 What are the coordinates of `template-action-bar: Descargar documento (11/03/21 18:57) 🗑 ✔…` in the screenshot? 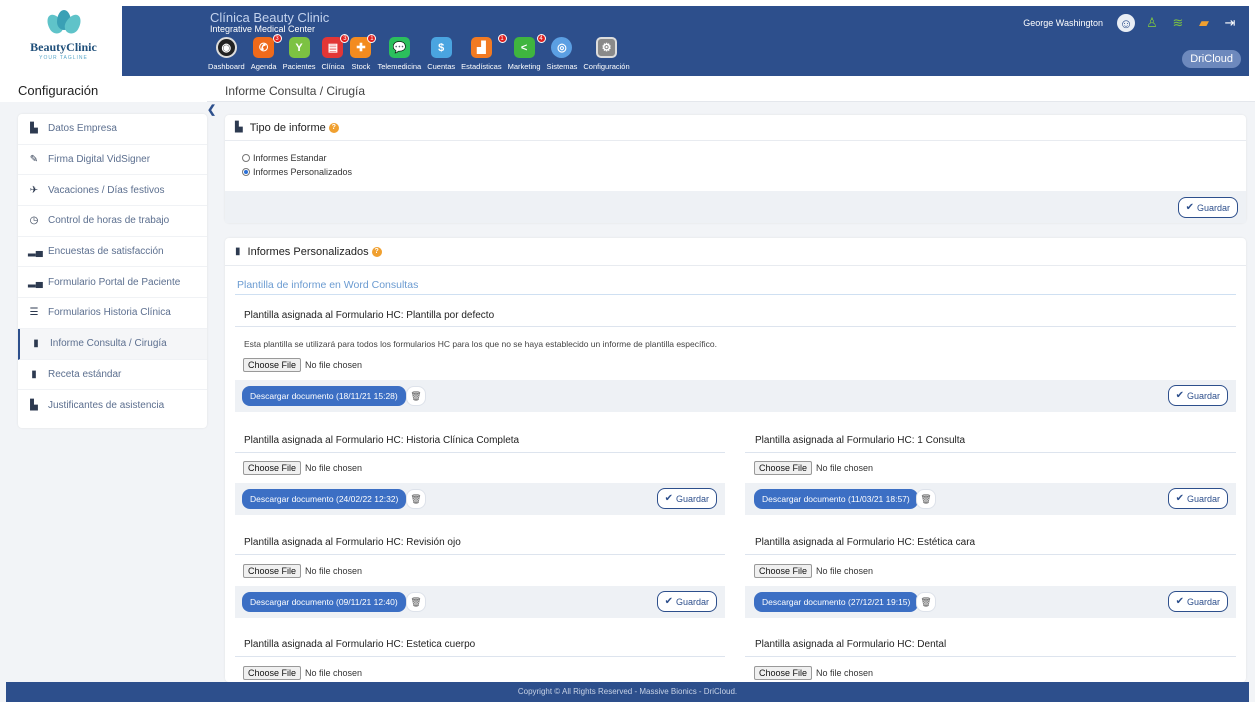 It's located at (990, 499).